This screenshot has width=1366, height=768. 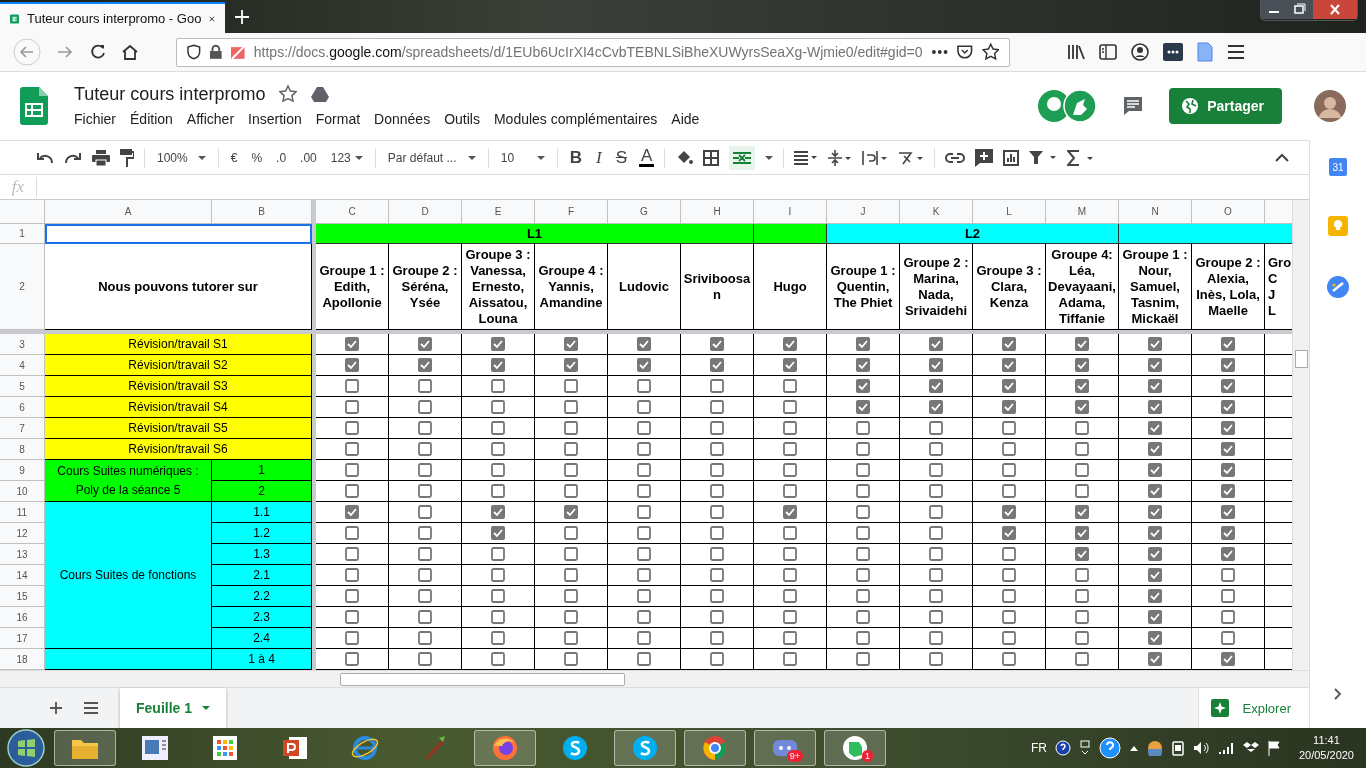 What do you see at coordinates (965, 52) in the screenshot?
I see `pocket-icon` at bounding box center [965, 52].